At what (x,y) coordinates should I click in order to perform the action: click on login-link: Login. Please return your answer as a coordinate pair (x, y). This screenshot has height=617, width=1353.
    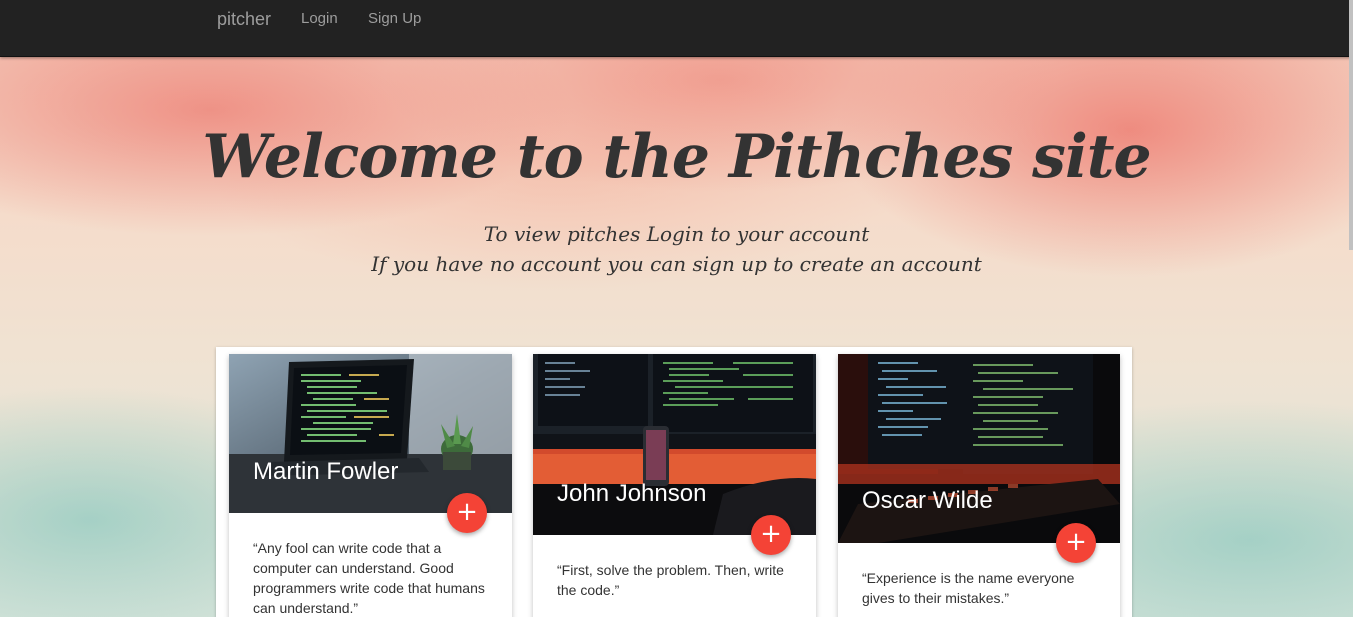
    Looking at the image, I should click on (319, 19).